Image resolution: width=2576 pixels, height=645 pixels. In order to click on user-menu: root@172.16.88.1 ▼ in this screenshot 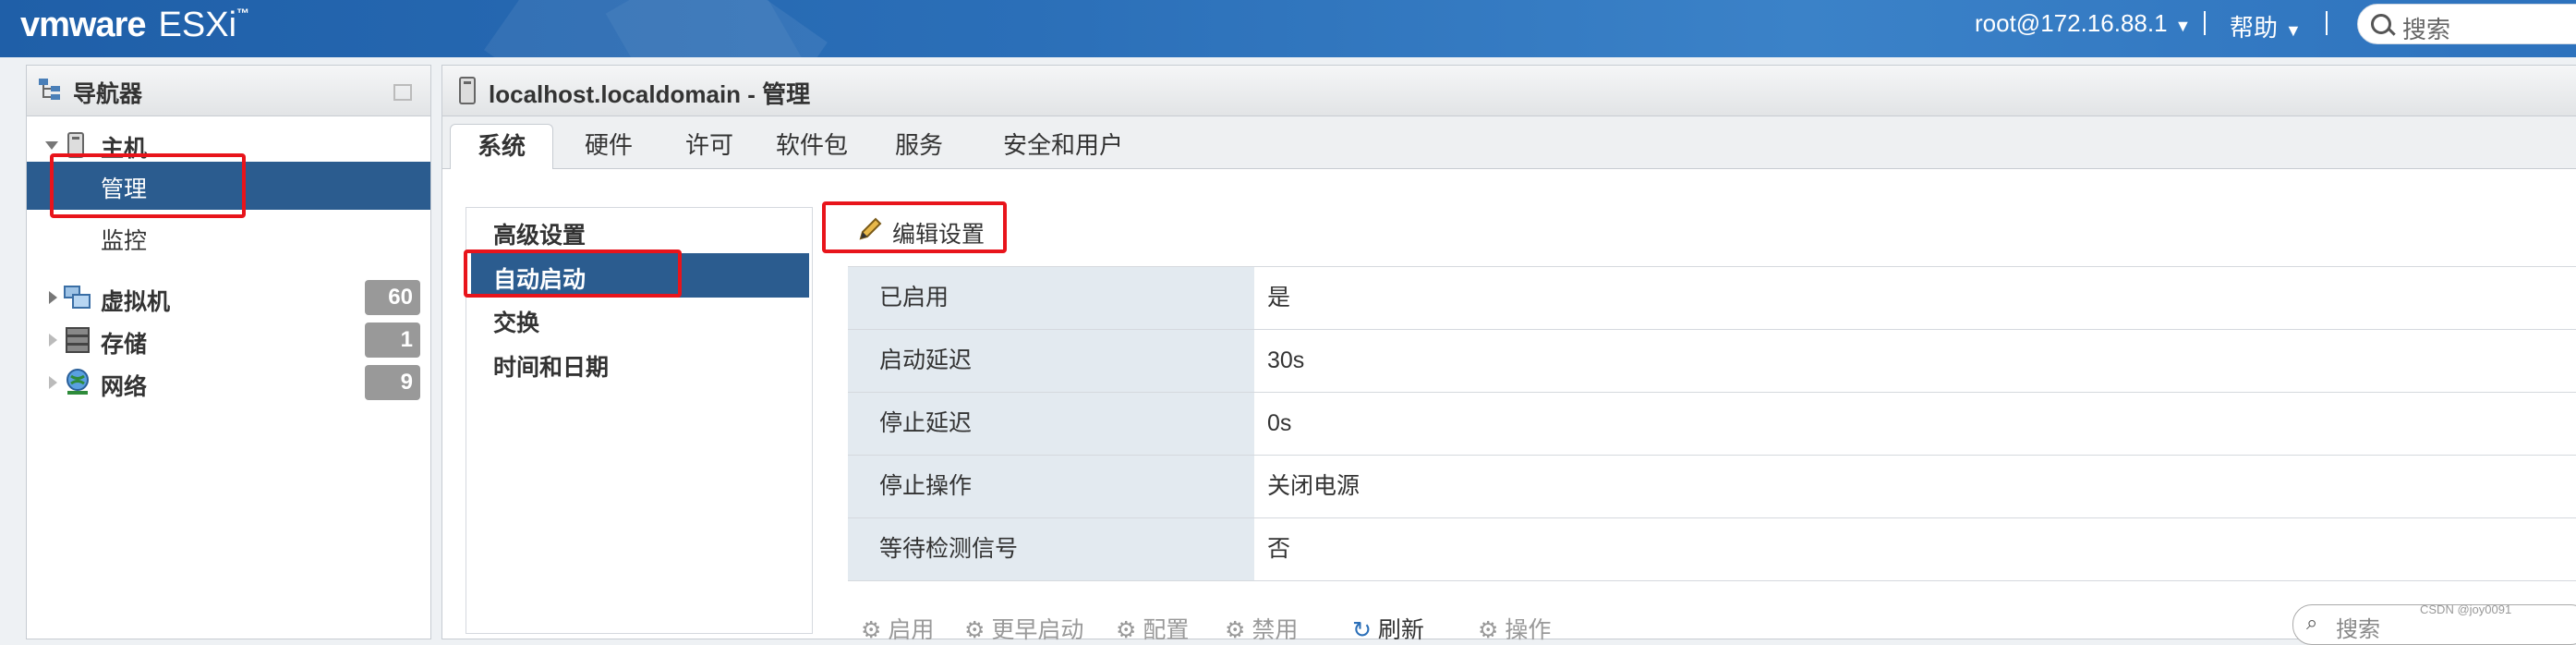, I will do `click(2083, 23)`.